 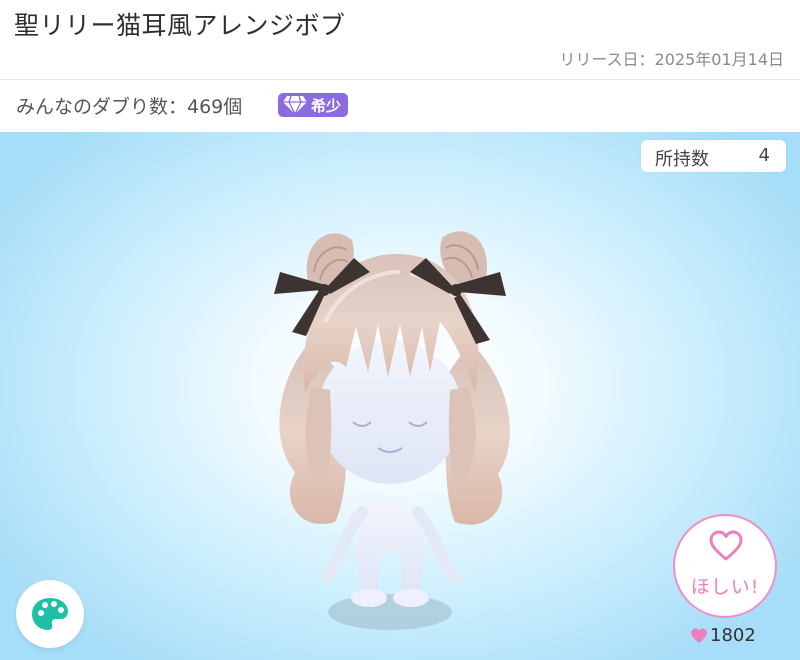 What do you see at coordinates (713, 156) in the screenshot?
I see `owned-count-chip: 所持数 4` at bounding box center [713, 156].